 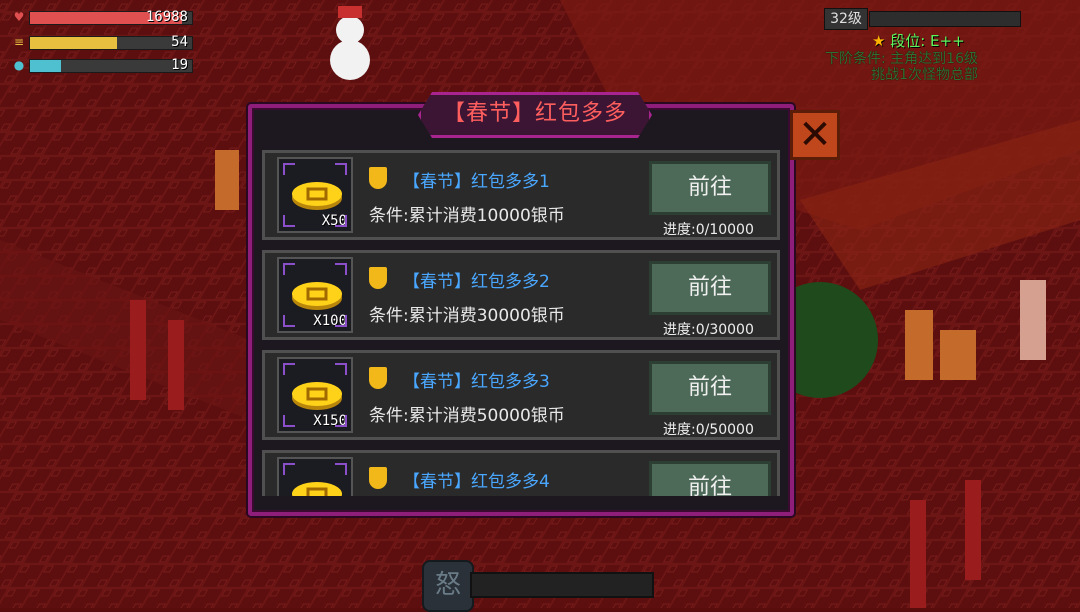 I want to click on rank-text: 段位: E++, so click(x=927, y=41).